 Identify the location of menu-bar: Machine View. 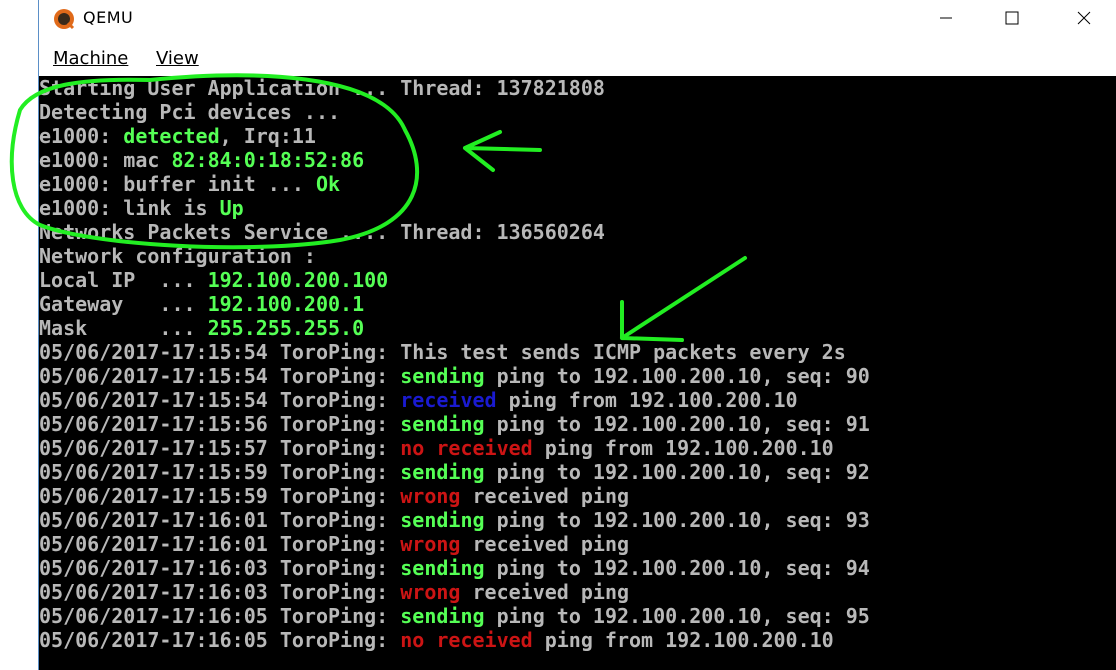
(577, 59).